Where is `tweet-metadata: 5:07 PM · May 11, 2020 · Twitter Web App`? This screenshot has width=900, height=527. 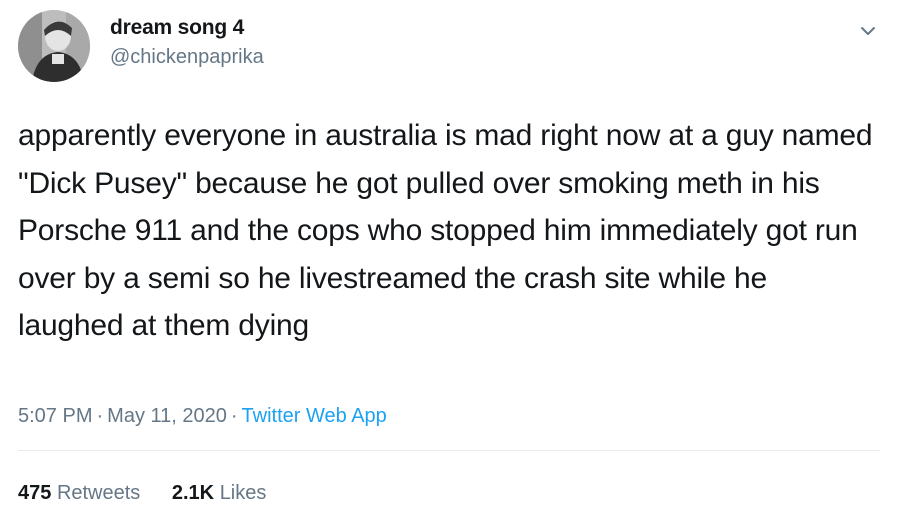 tweet-metadata: 5:07 PM · May 11, 2020 · Twitter Web App is located at coordinates (202, 416).